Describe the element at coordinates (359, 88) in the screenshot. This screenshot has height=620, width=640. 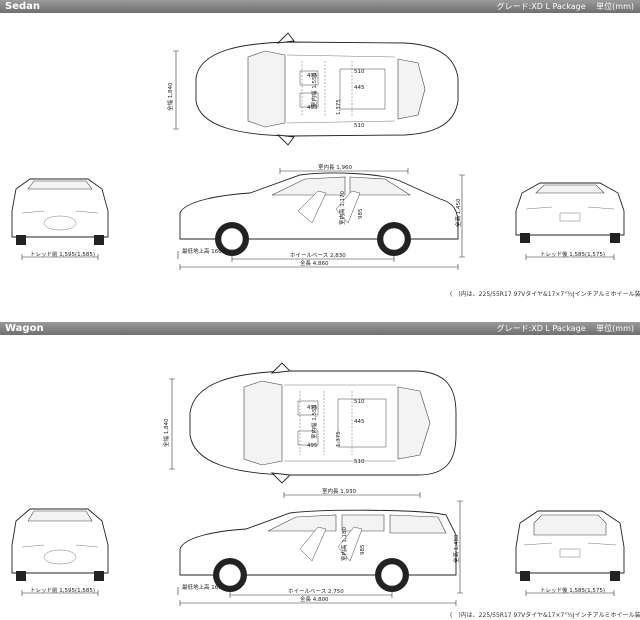
I see `sedan-seat-mid-label: 445` at that location.